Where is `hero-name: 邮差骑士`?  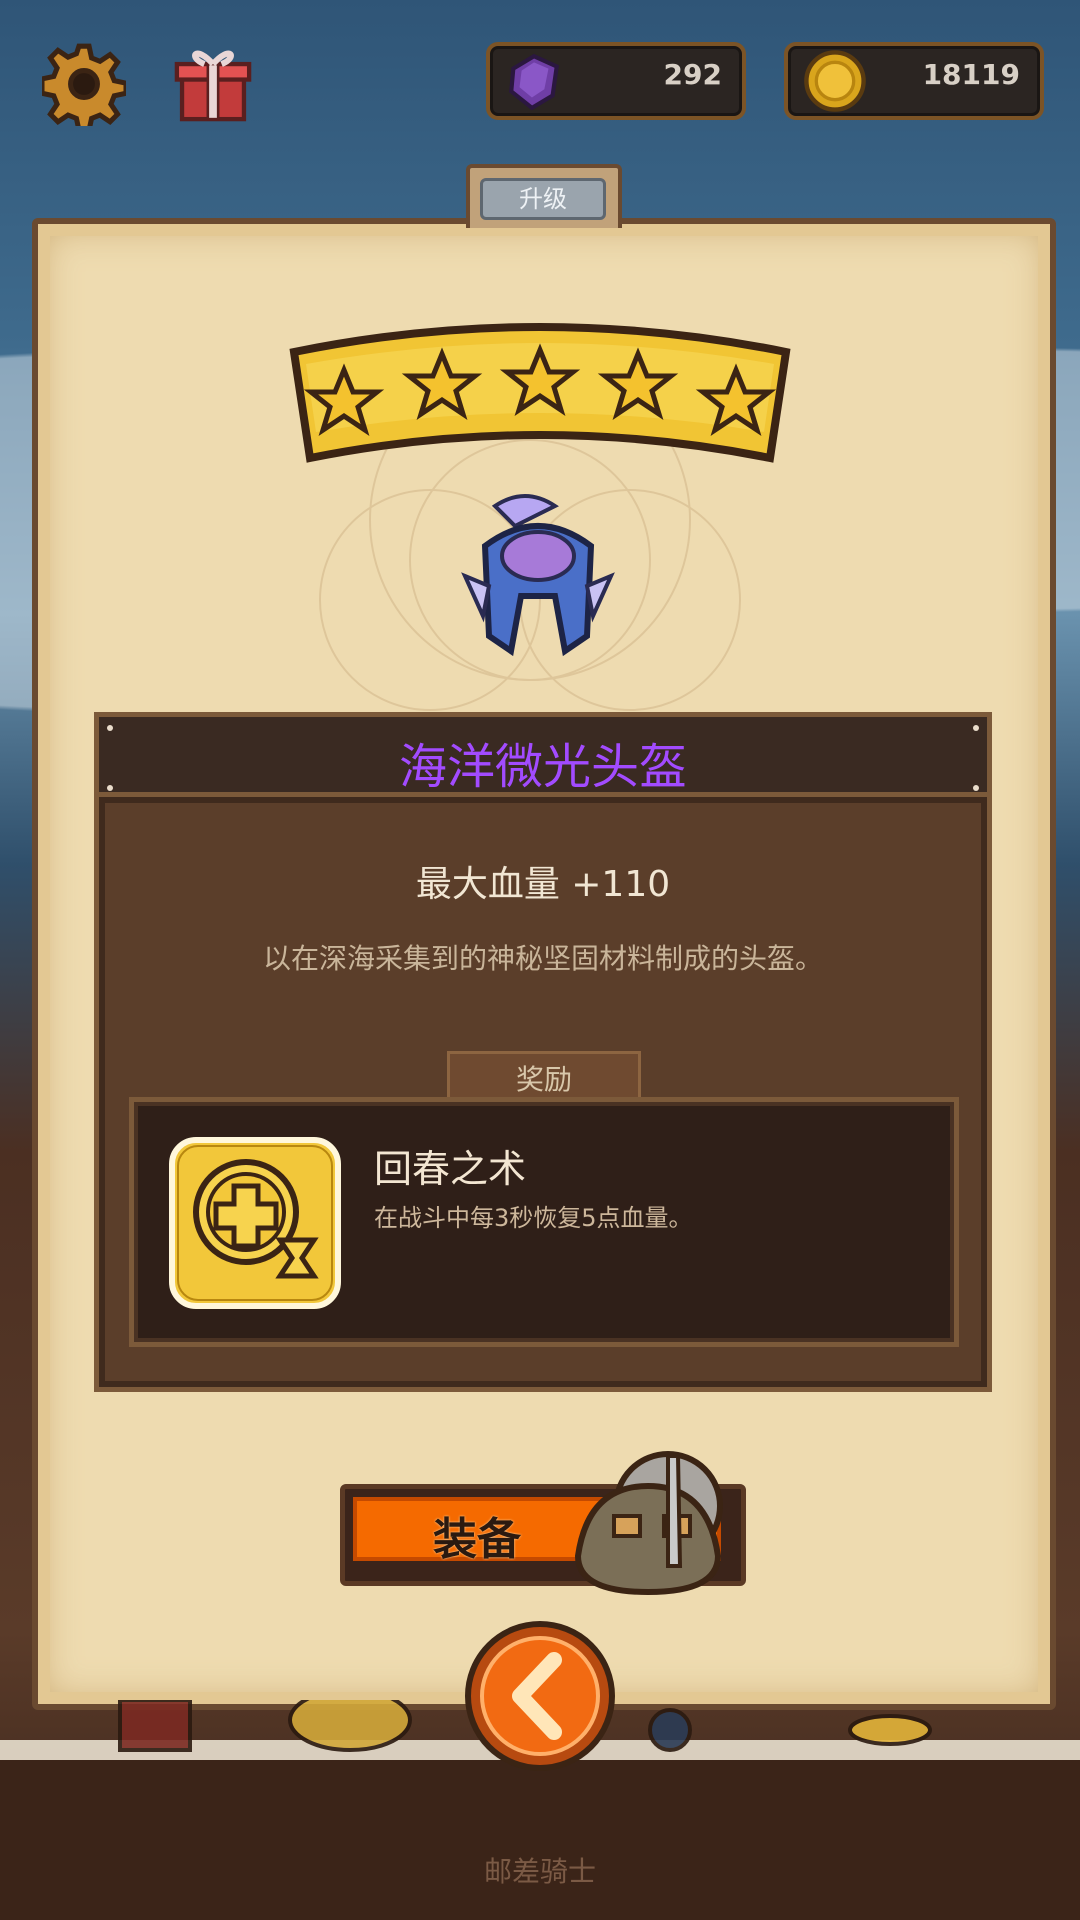 hero-name: 邮差骑士 is located at coordinates (539, 1871).